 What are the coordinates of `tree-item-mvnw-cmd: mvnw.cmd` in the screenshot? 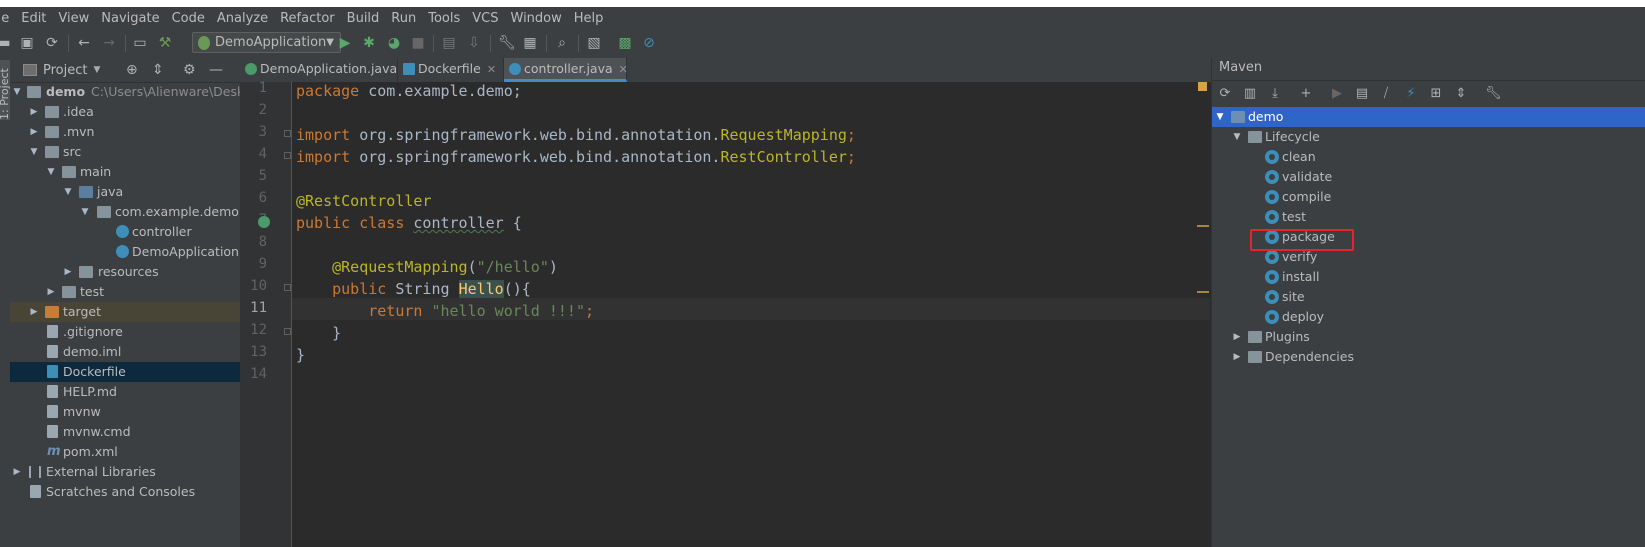 It's located at (125, 432).